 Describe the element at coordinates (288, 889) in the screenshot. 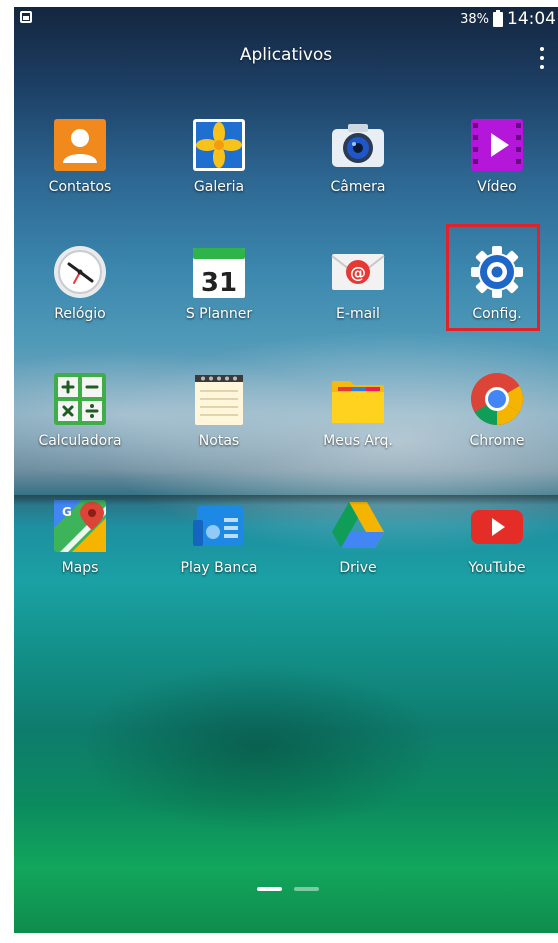

I see `page-indicator` at that location.